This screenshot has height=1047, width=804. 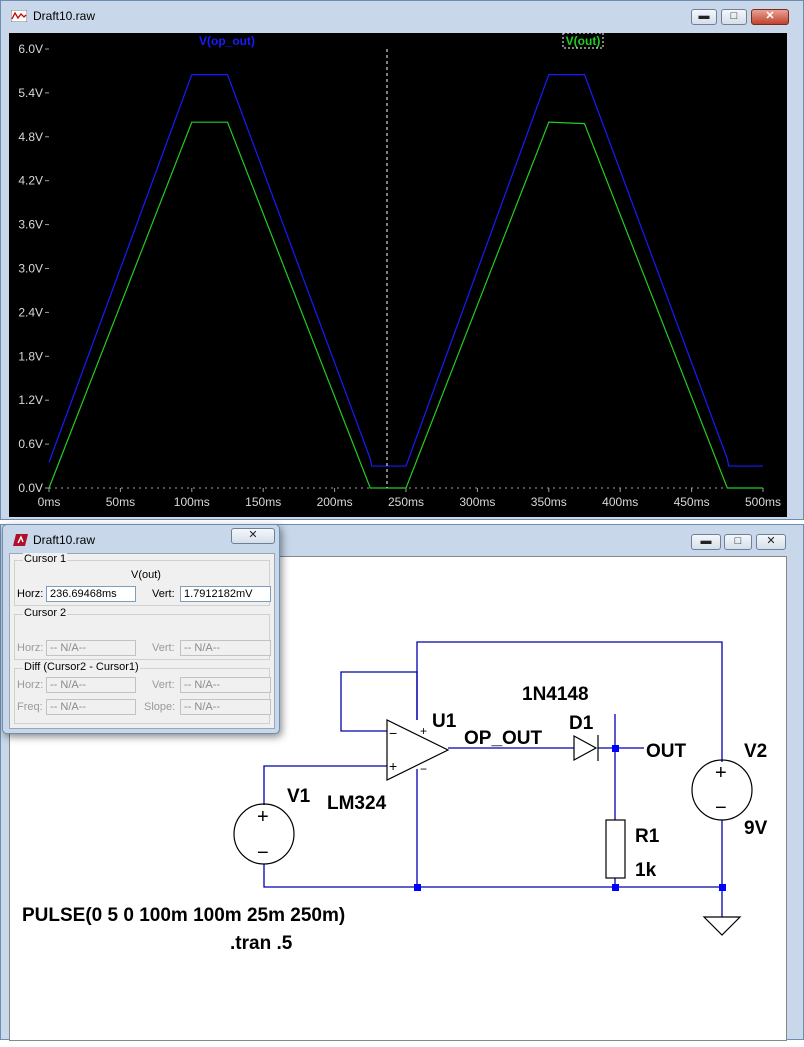 What do you see at coordinates (722, 887) in the screenshot?
I see `junction-gnd-v2` at bounding box center [722, 887].